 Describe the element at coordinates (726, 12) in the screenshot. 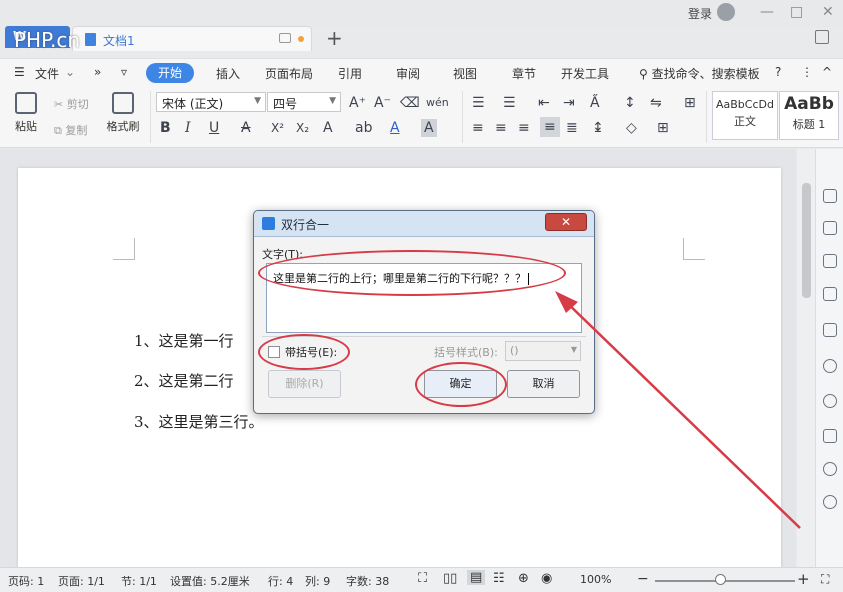

I see `avatar` at that location.